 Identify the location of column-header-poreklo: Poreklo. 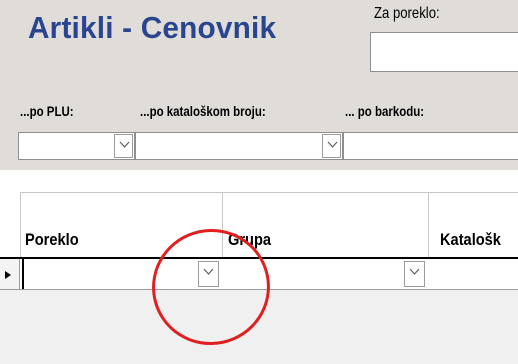
(52, 240).